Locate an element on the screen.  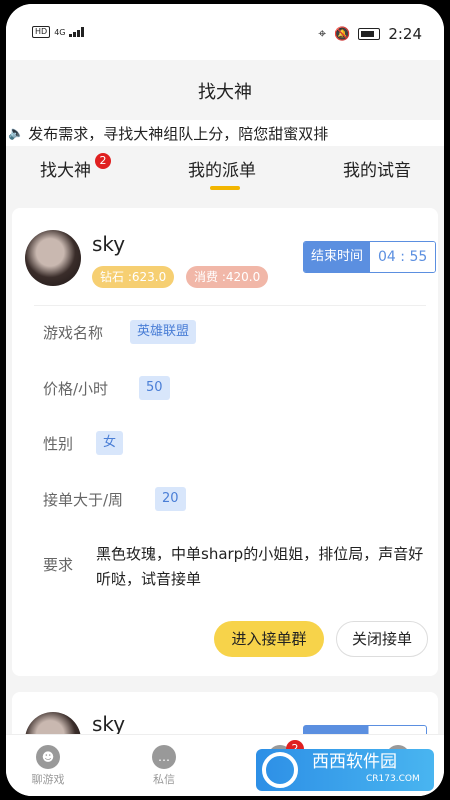
nav-bar: 找大神 is located at coordinates (225, 91).